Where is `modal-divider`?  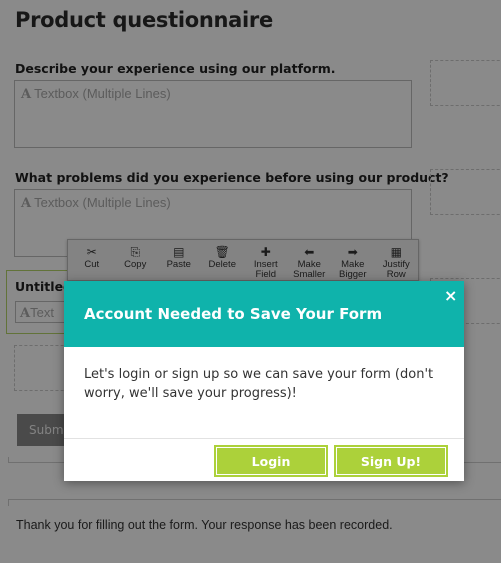 modal-divider is located at coordinates (264, 438).